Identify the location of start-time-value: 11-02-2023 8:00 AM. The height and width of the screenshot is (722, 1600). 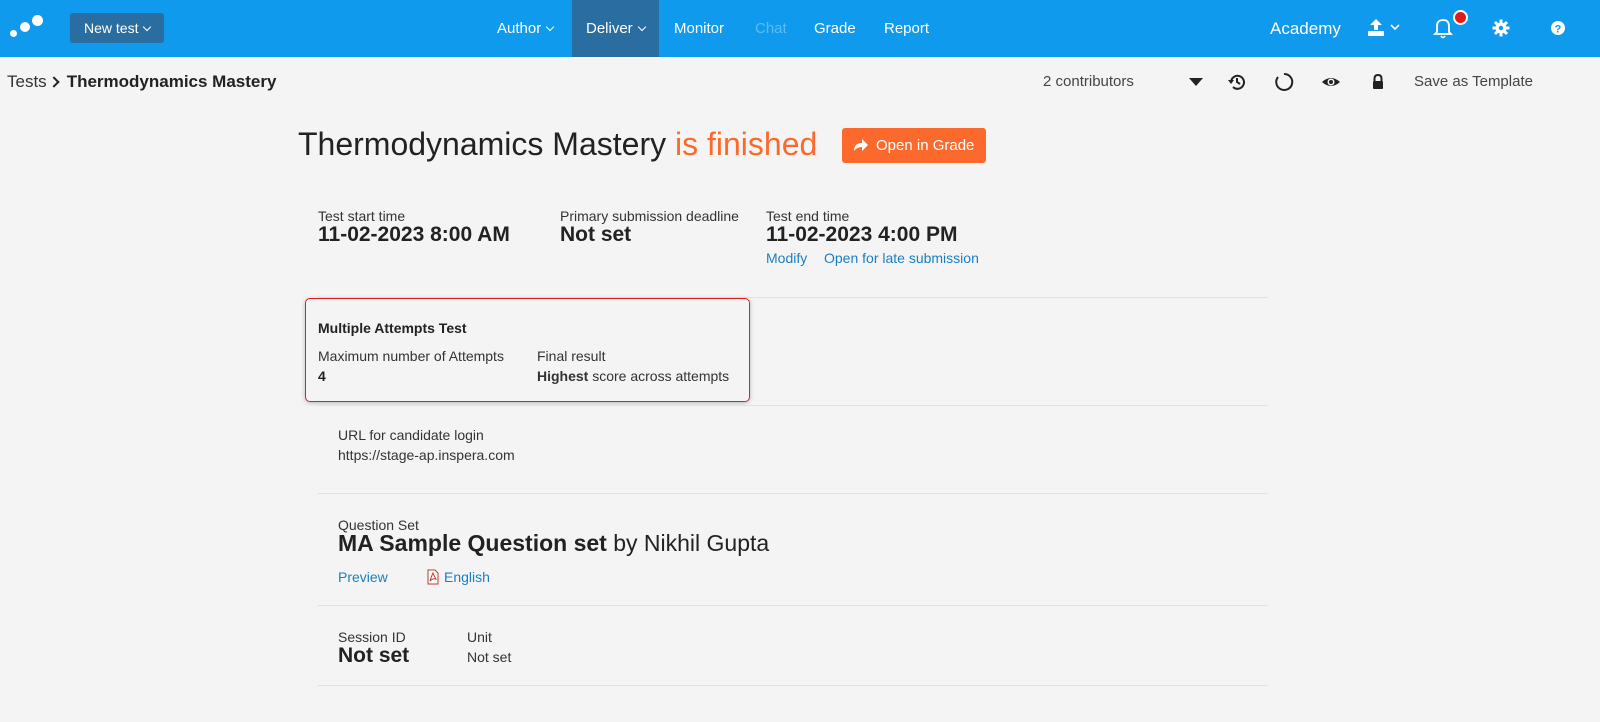
(414, 234).